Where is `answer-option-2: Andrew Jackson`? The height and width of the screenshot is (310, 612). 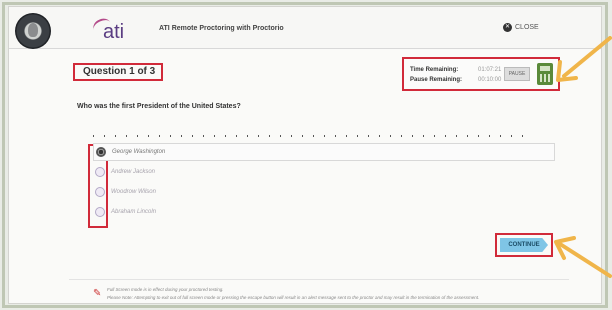
answer-option-2: Andrew Jackson is located at coordinates (324, 172).